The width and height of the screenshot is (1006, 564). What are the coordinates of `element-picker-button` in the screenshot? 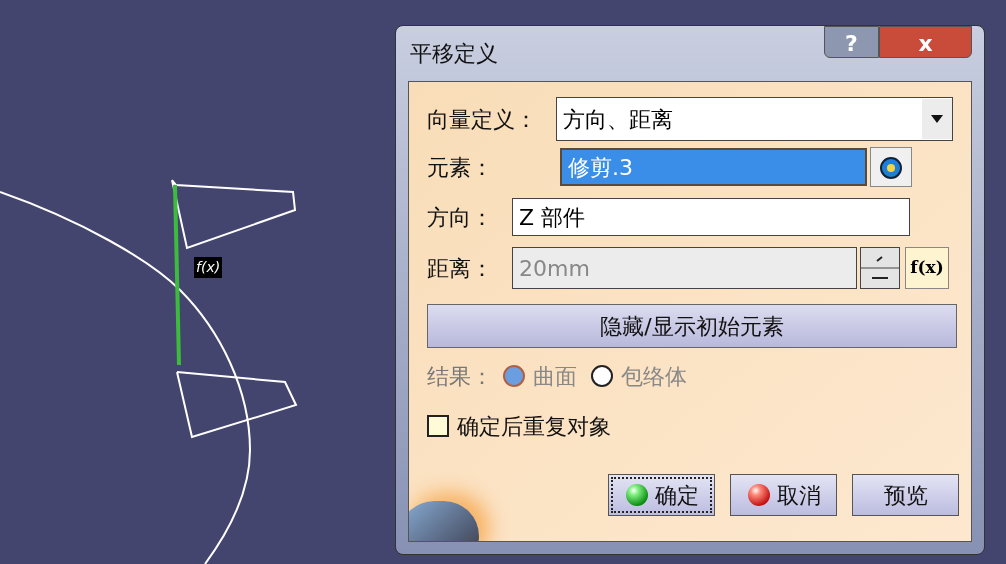 It's located at (891, 167).